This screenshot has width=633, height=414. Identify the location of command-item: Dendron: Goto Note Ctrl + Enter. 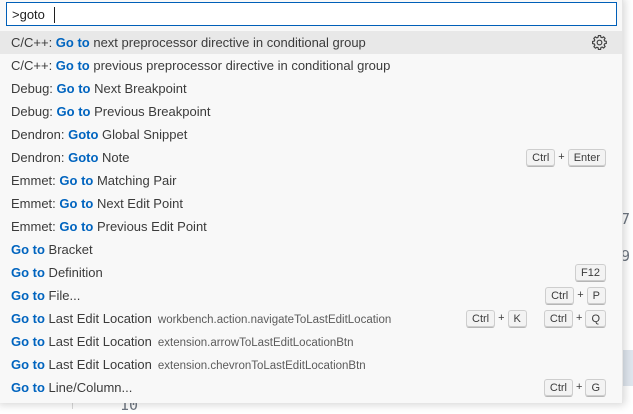
(311, 157).